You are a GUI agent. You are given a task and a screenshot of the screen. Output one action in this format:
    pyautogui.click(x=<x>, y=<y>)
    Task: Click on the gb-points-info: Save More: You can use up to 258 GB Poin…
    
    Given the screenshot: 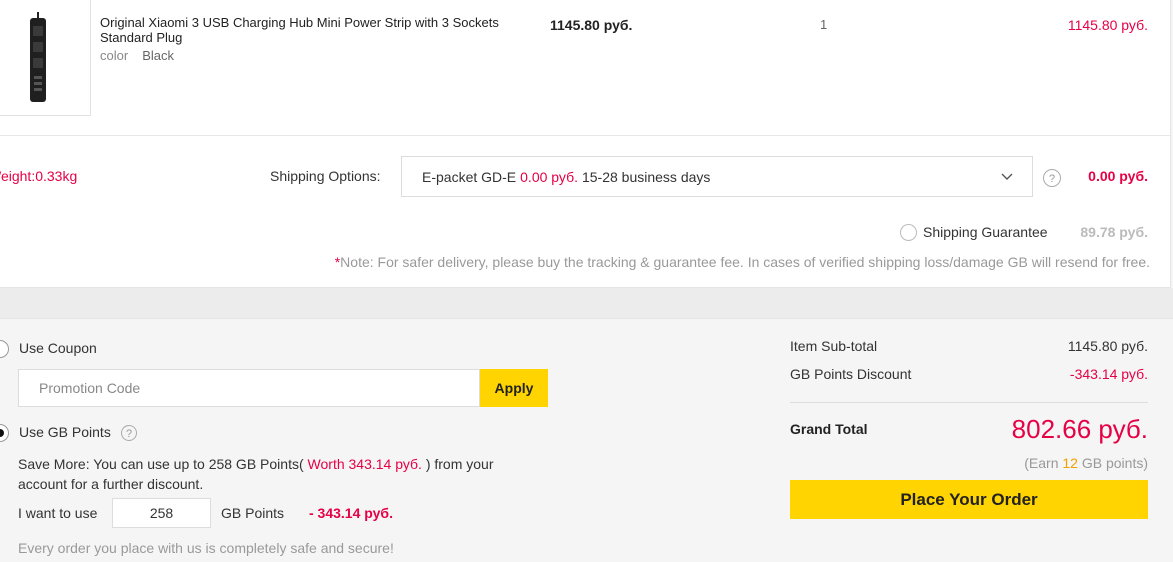 What is the action you would take?
    pyautogui.click(x=273, y=474)
    